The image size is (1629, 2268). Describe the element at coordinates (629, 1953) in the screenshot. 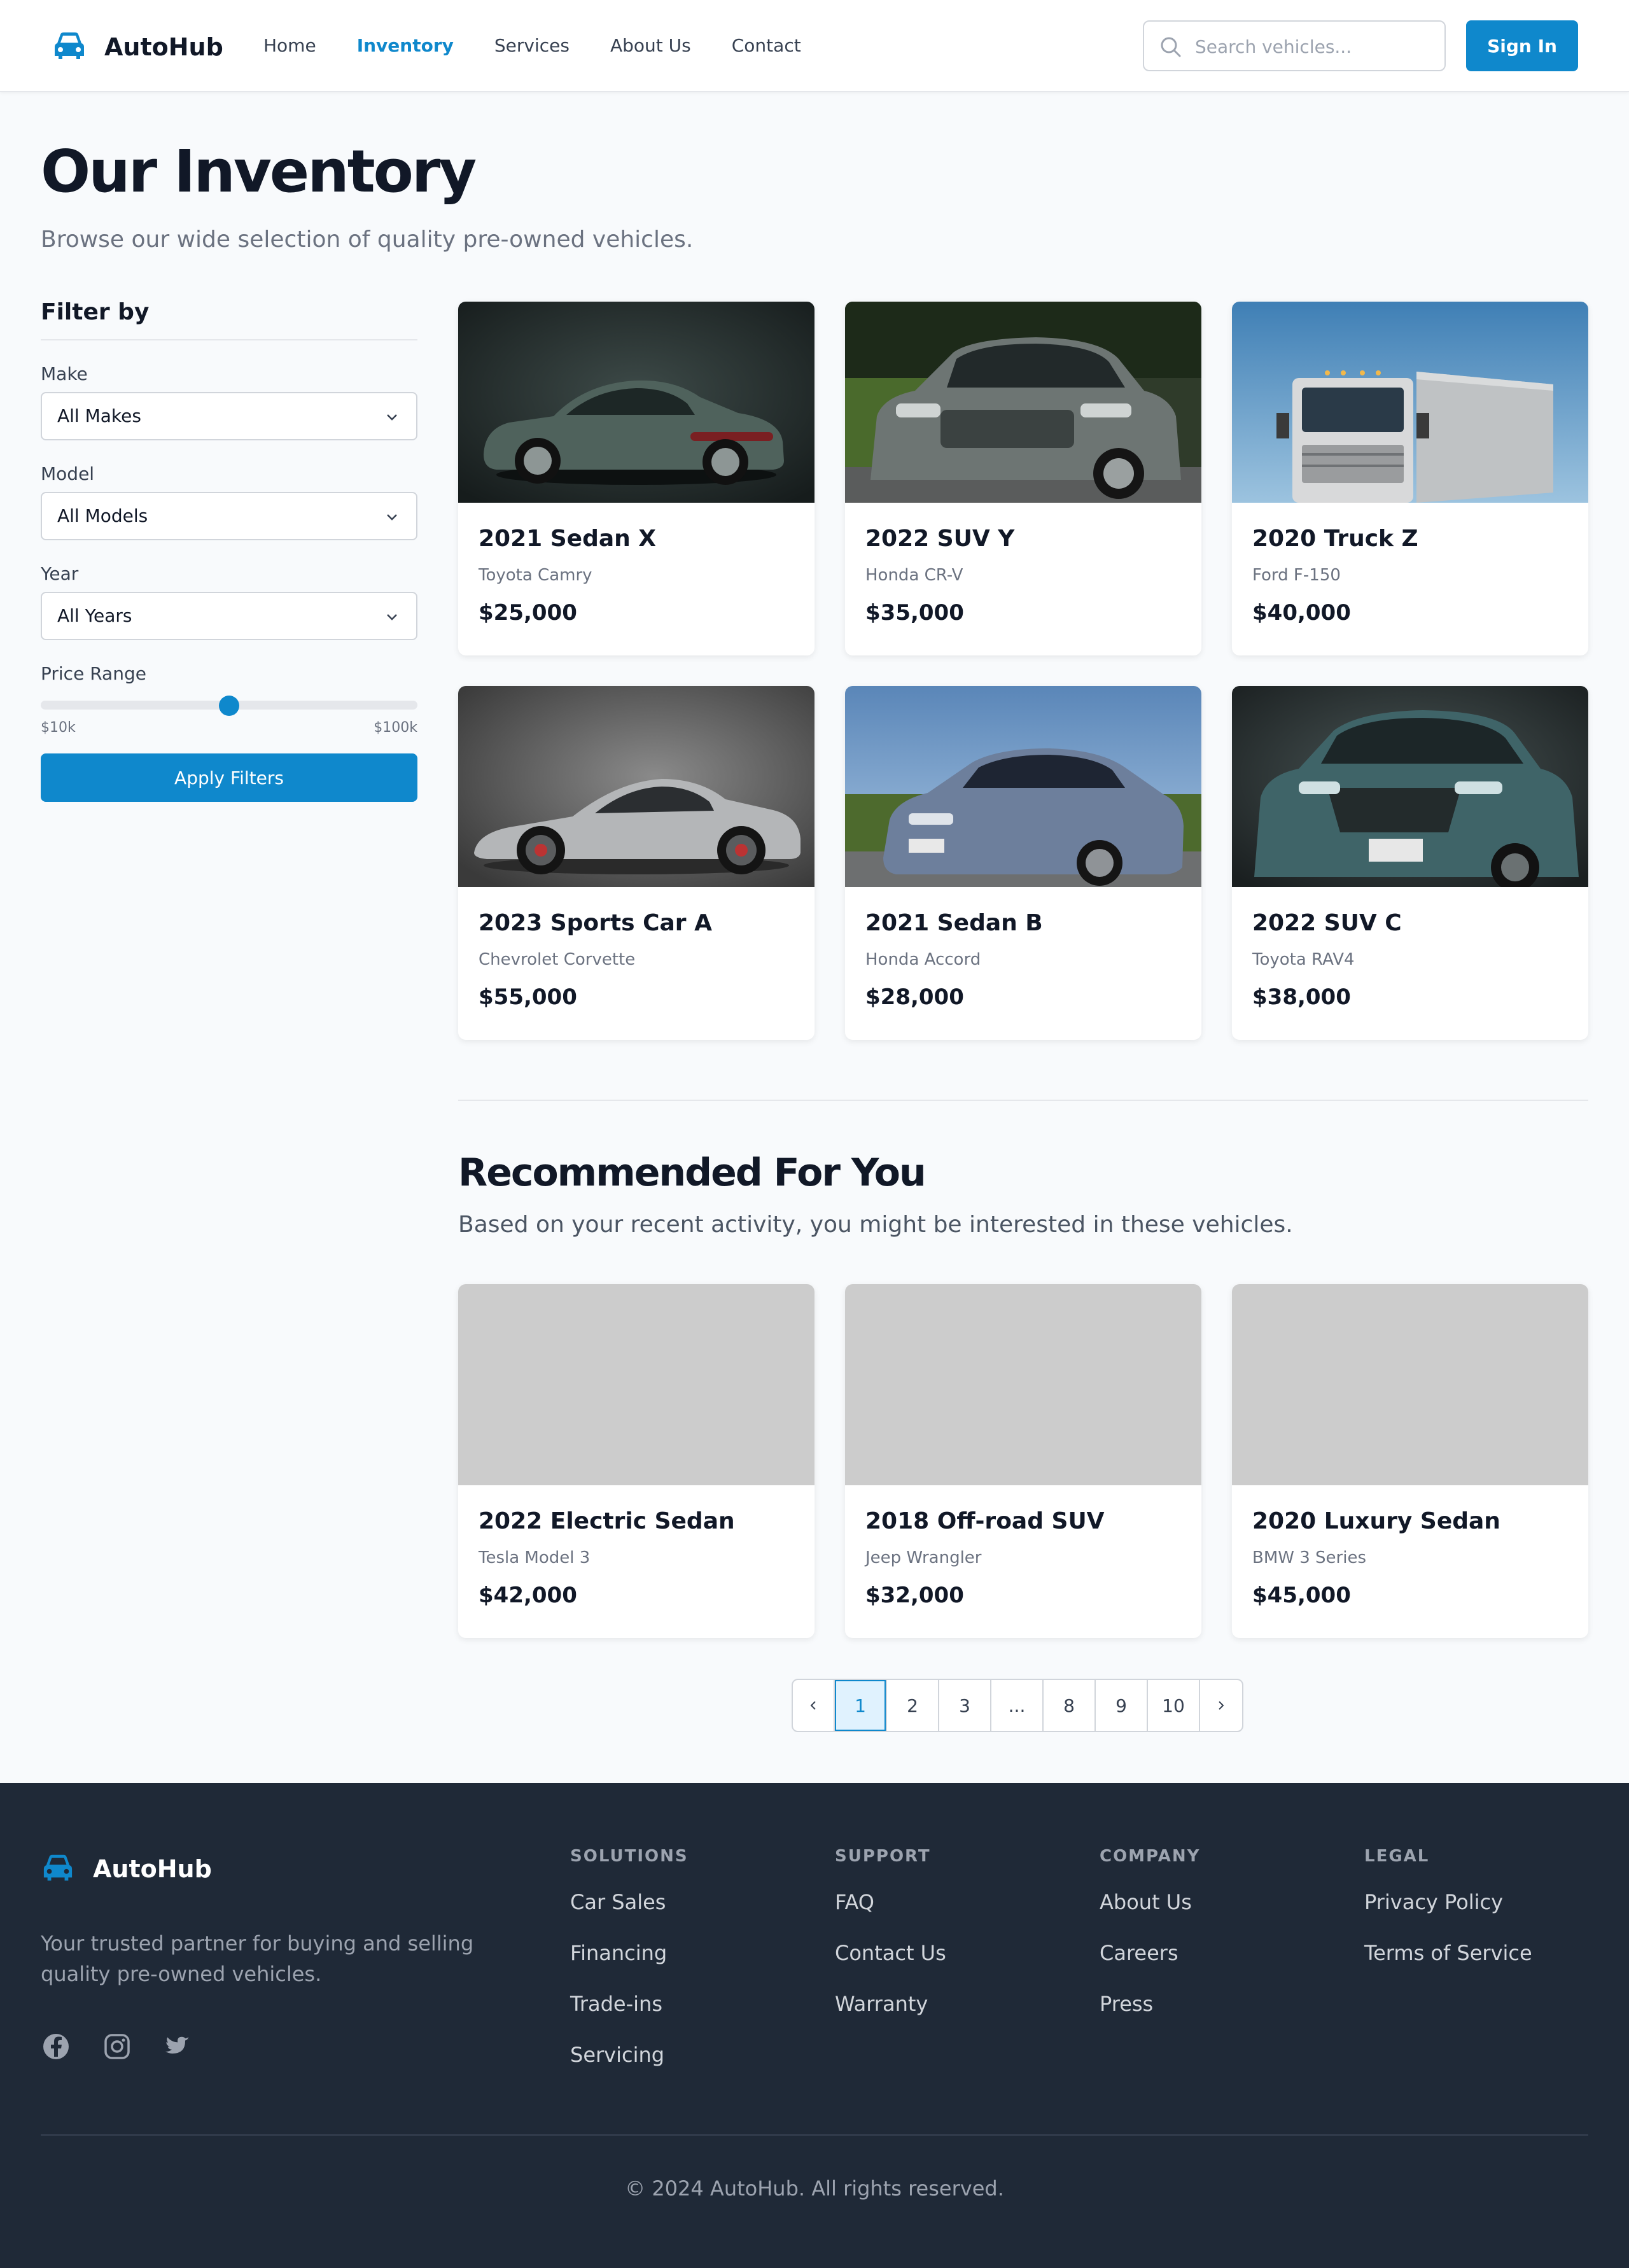

I see `footer-link: Financing` at that location.